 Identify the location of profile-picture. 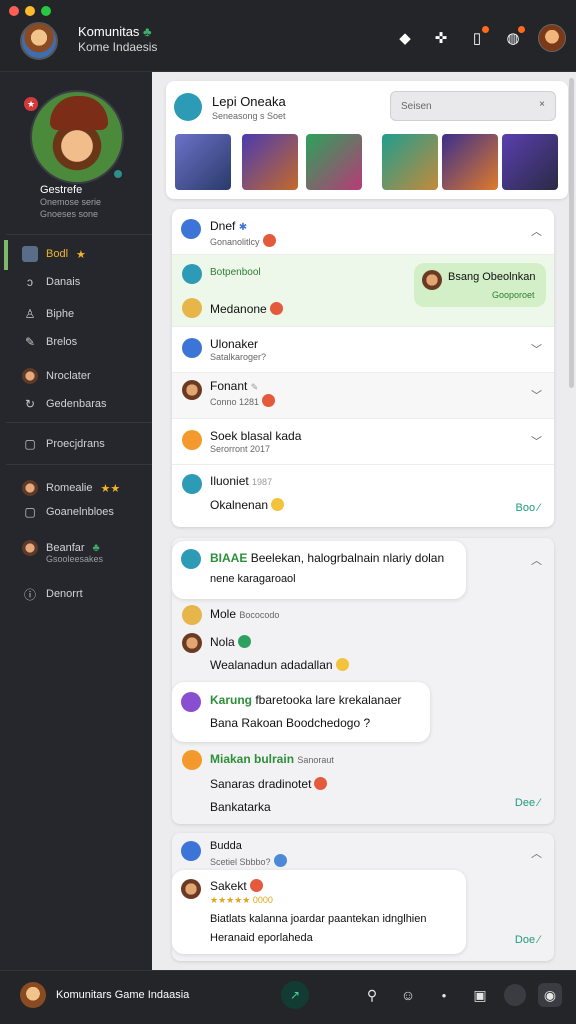
(77, 137).